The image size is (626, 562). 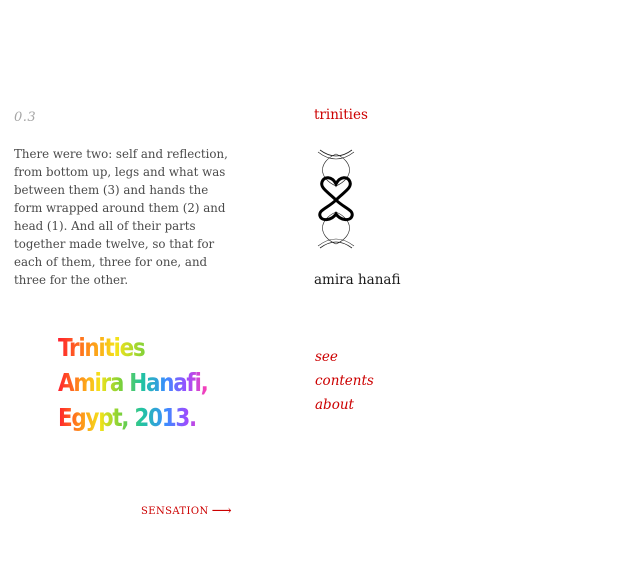 What do you see at coordinates (132, 347) in the screenshot?
I see `artwork-title: Trinities` at bounding box center [132, 347].